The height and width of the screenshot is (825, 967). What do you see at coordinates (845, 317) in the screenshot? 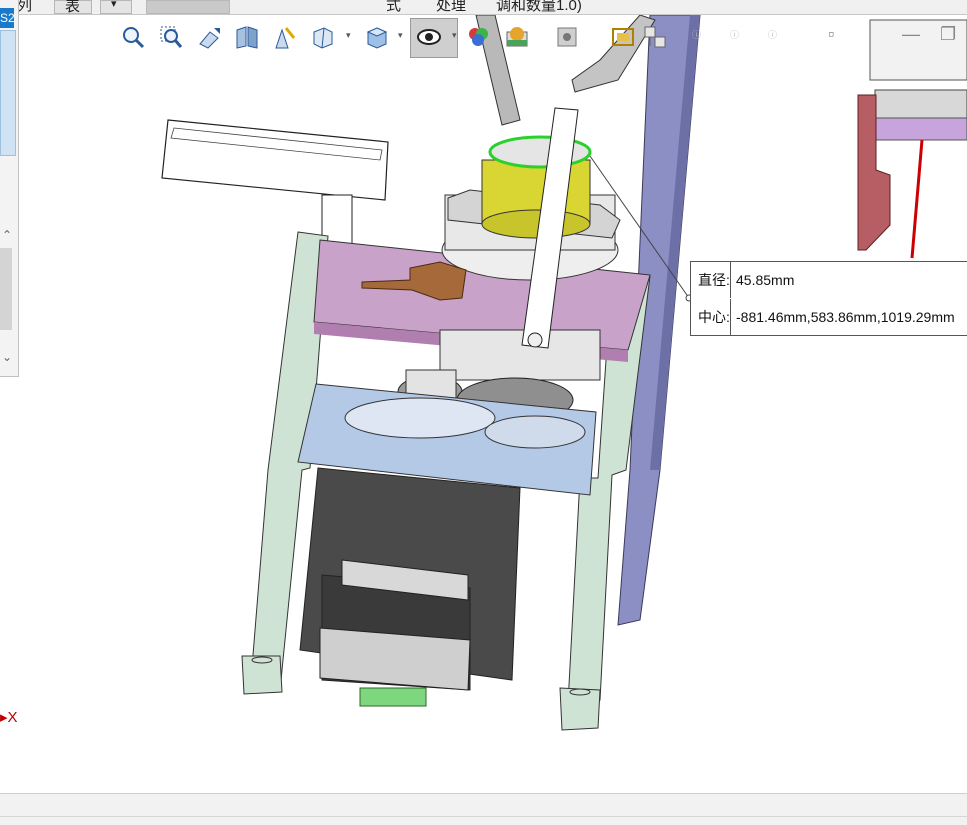
I see `center-value: -881.46mm,583.86mm,1019.29mm` at bounding box center [845, 317].